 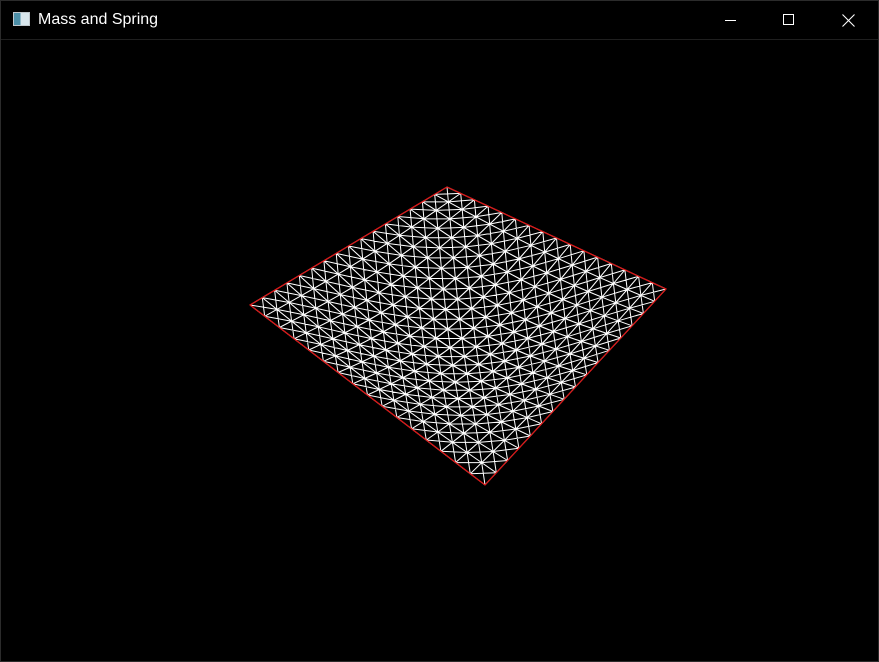 What do you see at coordinates (21, 19) in the screenshot?
I see `window-app-icon` at bounding box center [21, 19].